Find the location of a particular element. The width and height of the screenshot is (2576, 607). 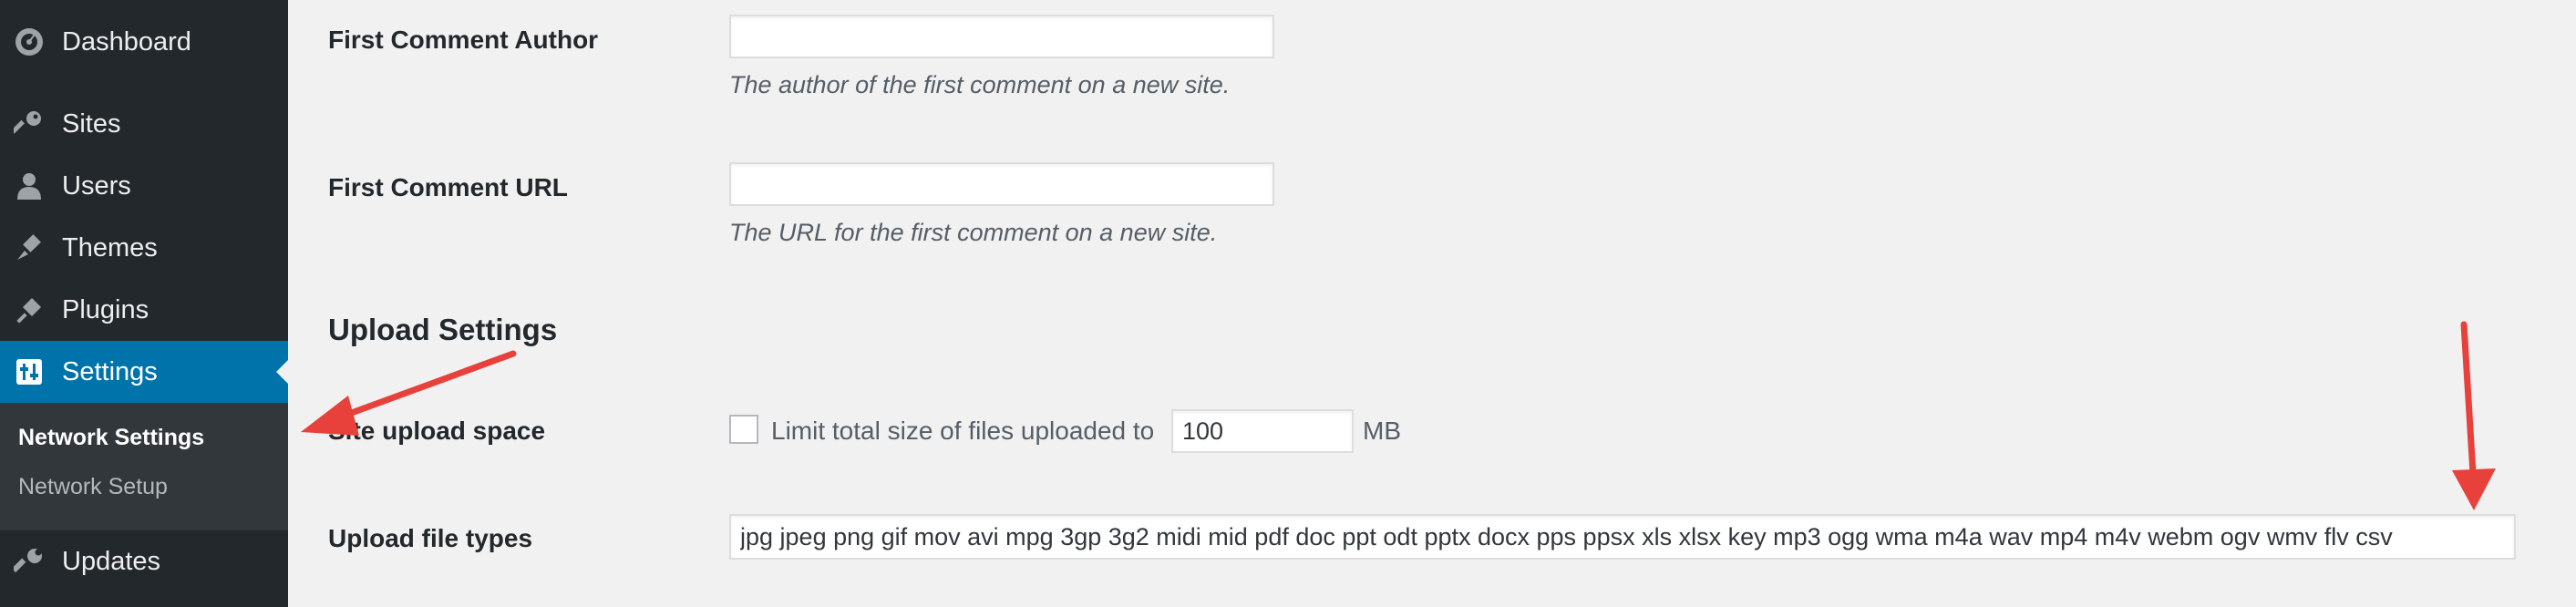

limit-upload-space-checkbox is located at coordinates (743, 429).